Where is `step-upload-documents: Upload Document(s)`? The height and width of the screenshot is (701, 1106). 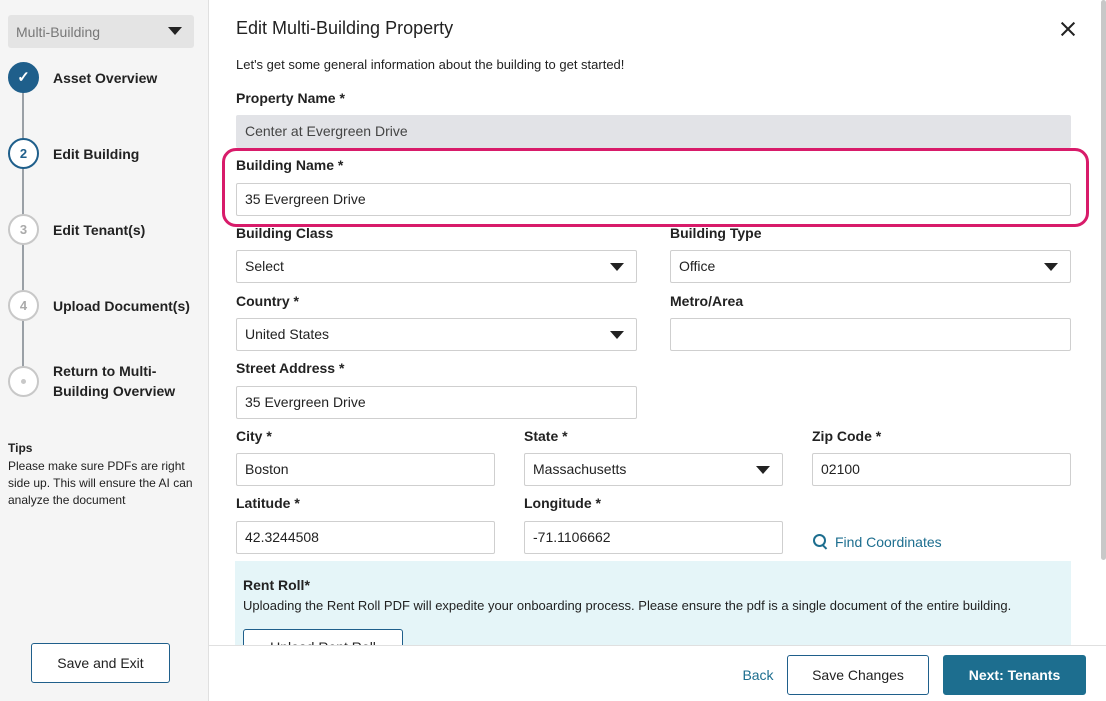
step-upload-documents: Upload Document(s) is located at coordinates (121, 306).